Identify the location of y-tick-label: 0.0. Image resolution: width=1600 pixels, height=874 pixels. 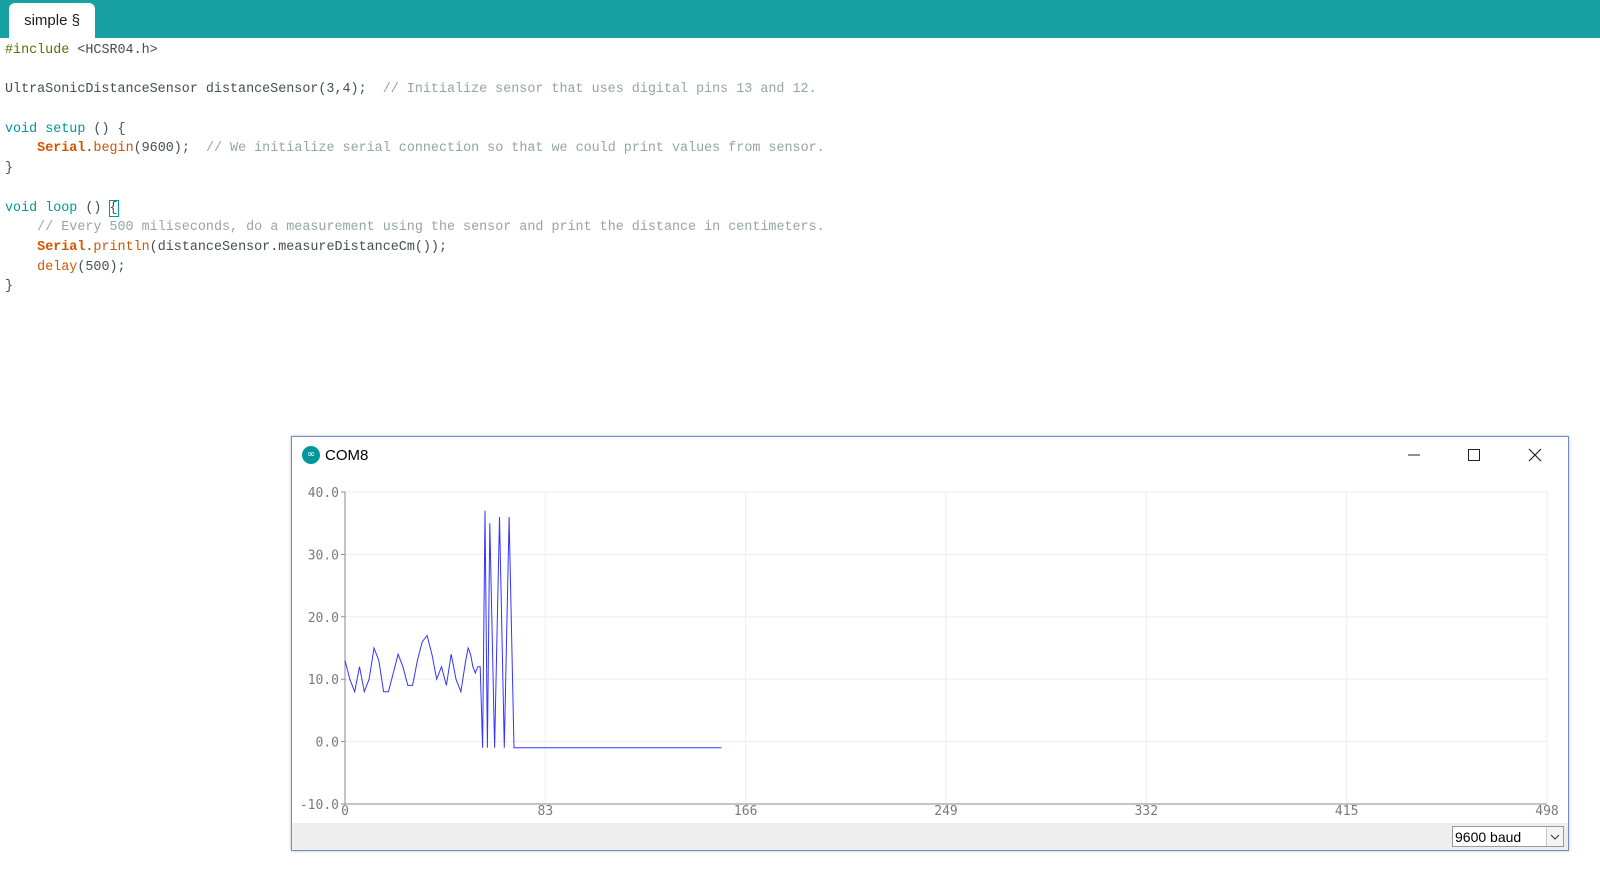
(327, 743).